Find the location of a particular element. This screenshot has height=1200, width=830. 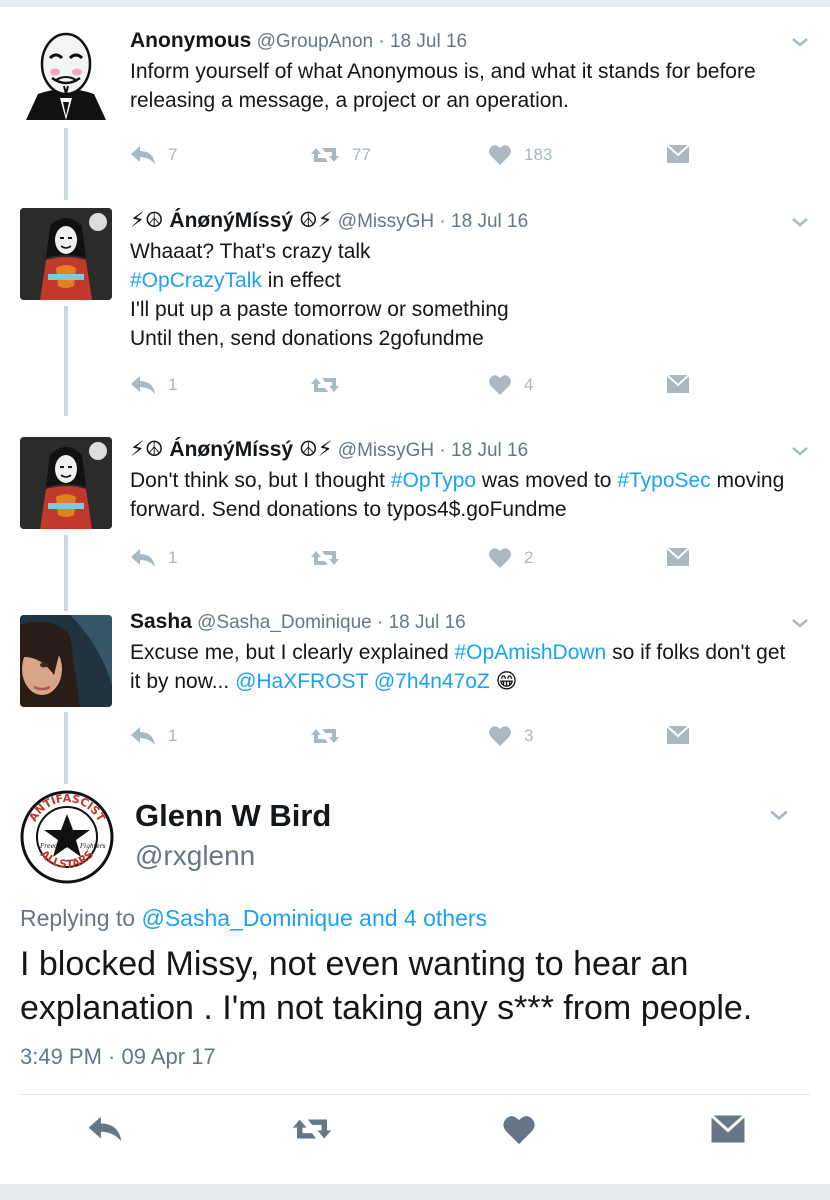

masked-woman-icon is located at coordinates (66, 483).